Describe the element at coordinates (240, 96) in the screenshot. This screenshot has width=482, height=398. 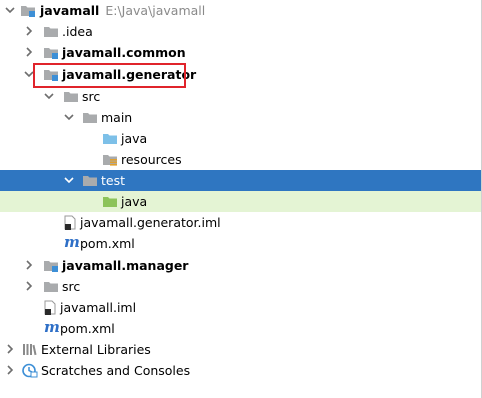
I see `tree-row-gen-src: src` at that location.